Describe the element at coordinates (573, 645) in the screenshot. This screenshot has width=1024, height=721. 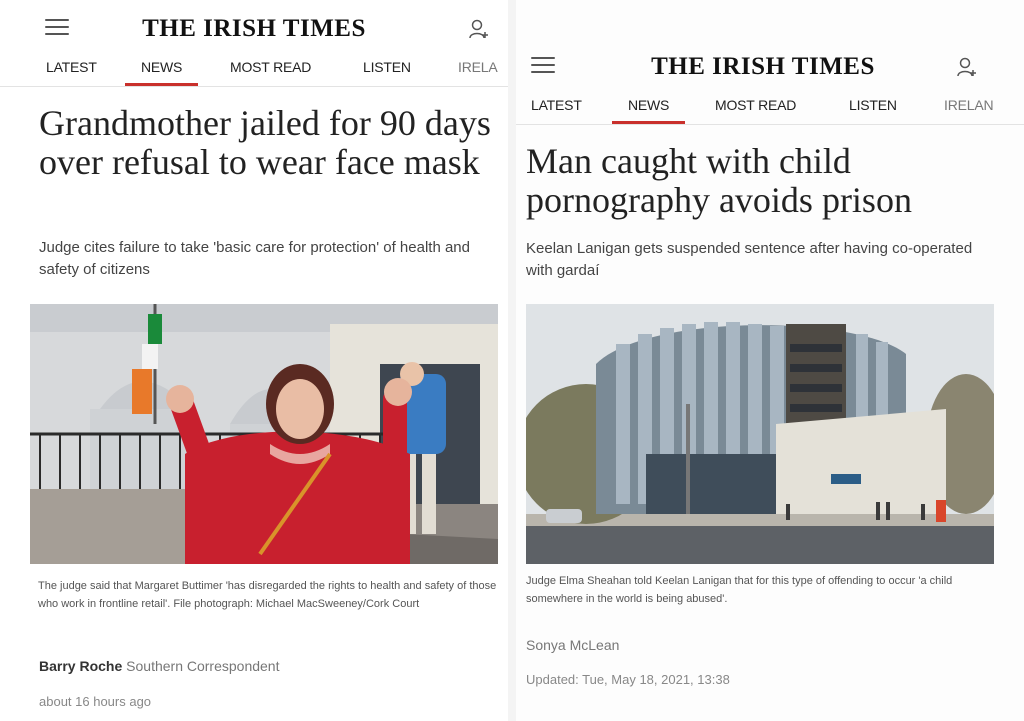
I see `photo-credit: Sonya McLean` at that location.